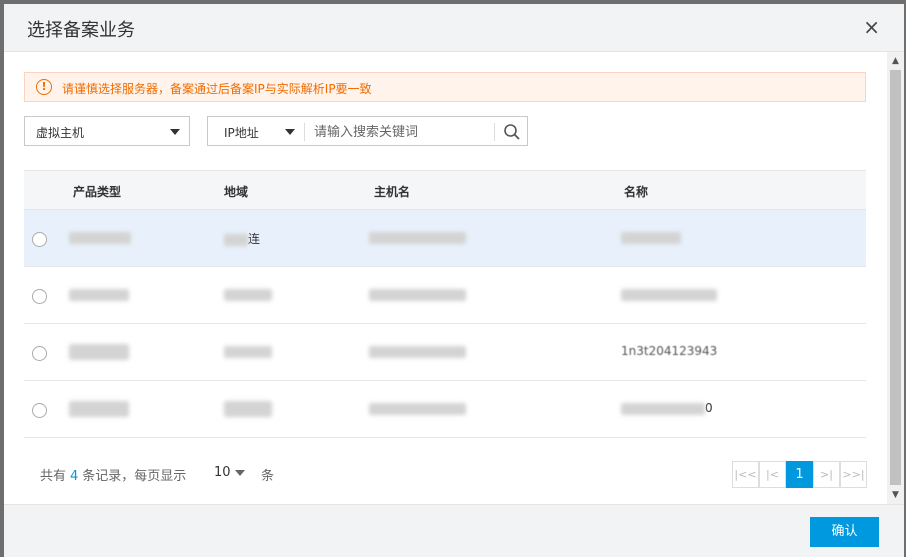 The image size is (906, 557). What do you see at coordinates (636, 192) in the screenshot?
I see `column-header: 名称` at bounding box center [636, 192].